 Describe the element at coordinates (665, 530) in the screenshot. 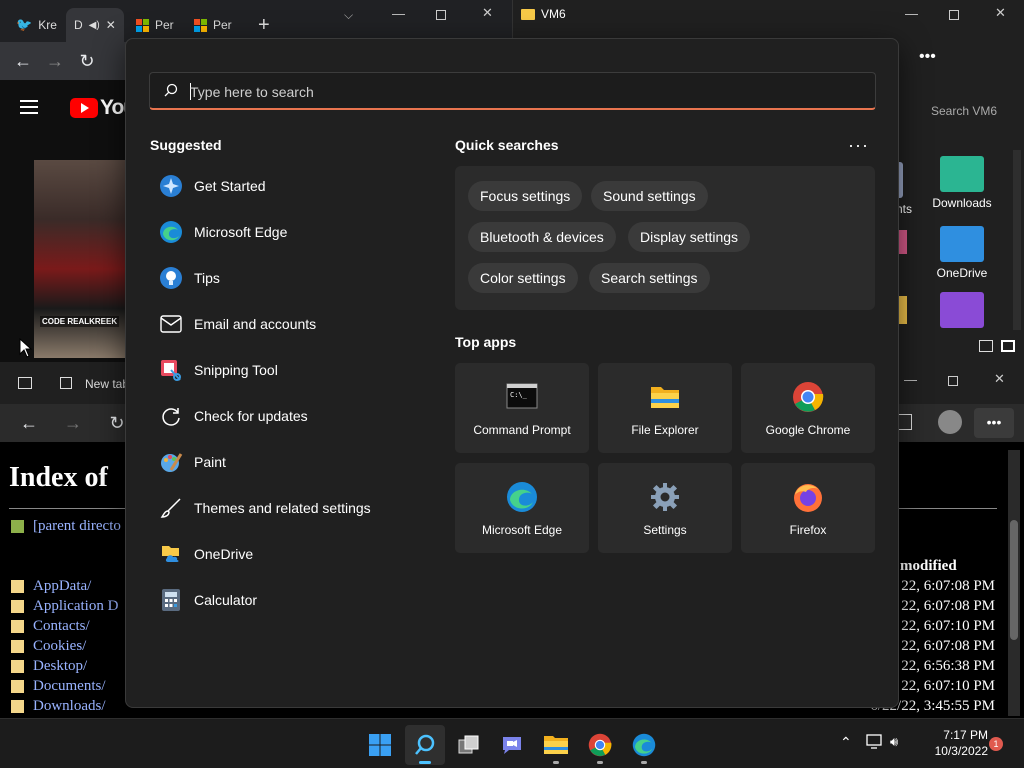

I see `top-app-label: Settings` at that location.